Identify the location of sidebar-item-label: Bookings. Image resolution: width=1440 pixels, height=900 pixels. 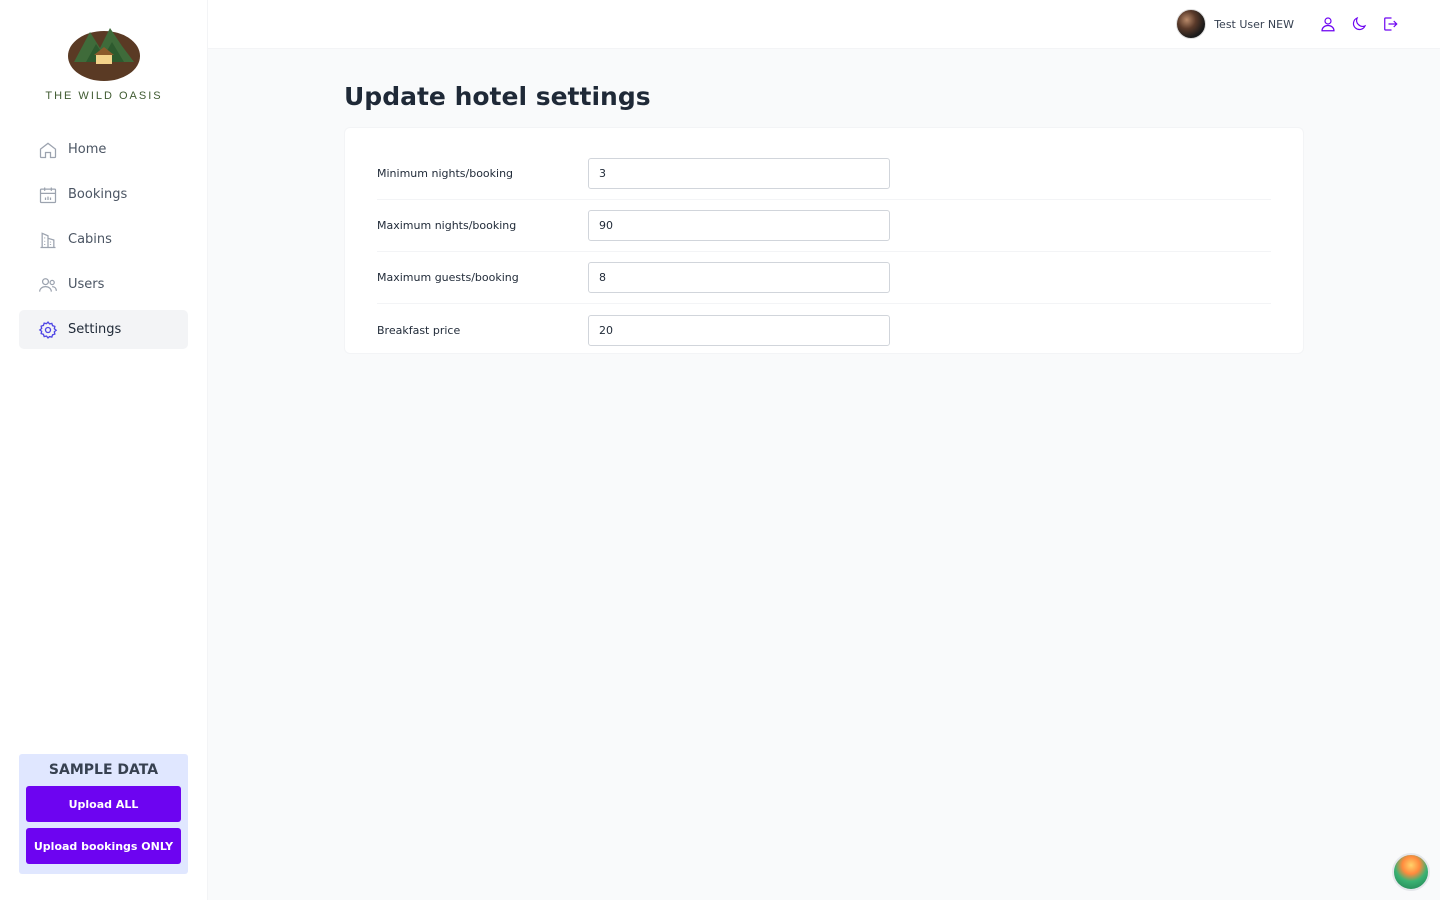
(98, 194).